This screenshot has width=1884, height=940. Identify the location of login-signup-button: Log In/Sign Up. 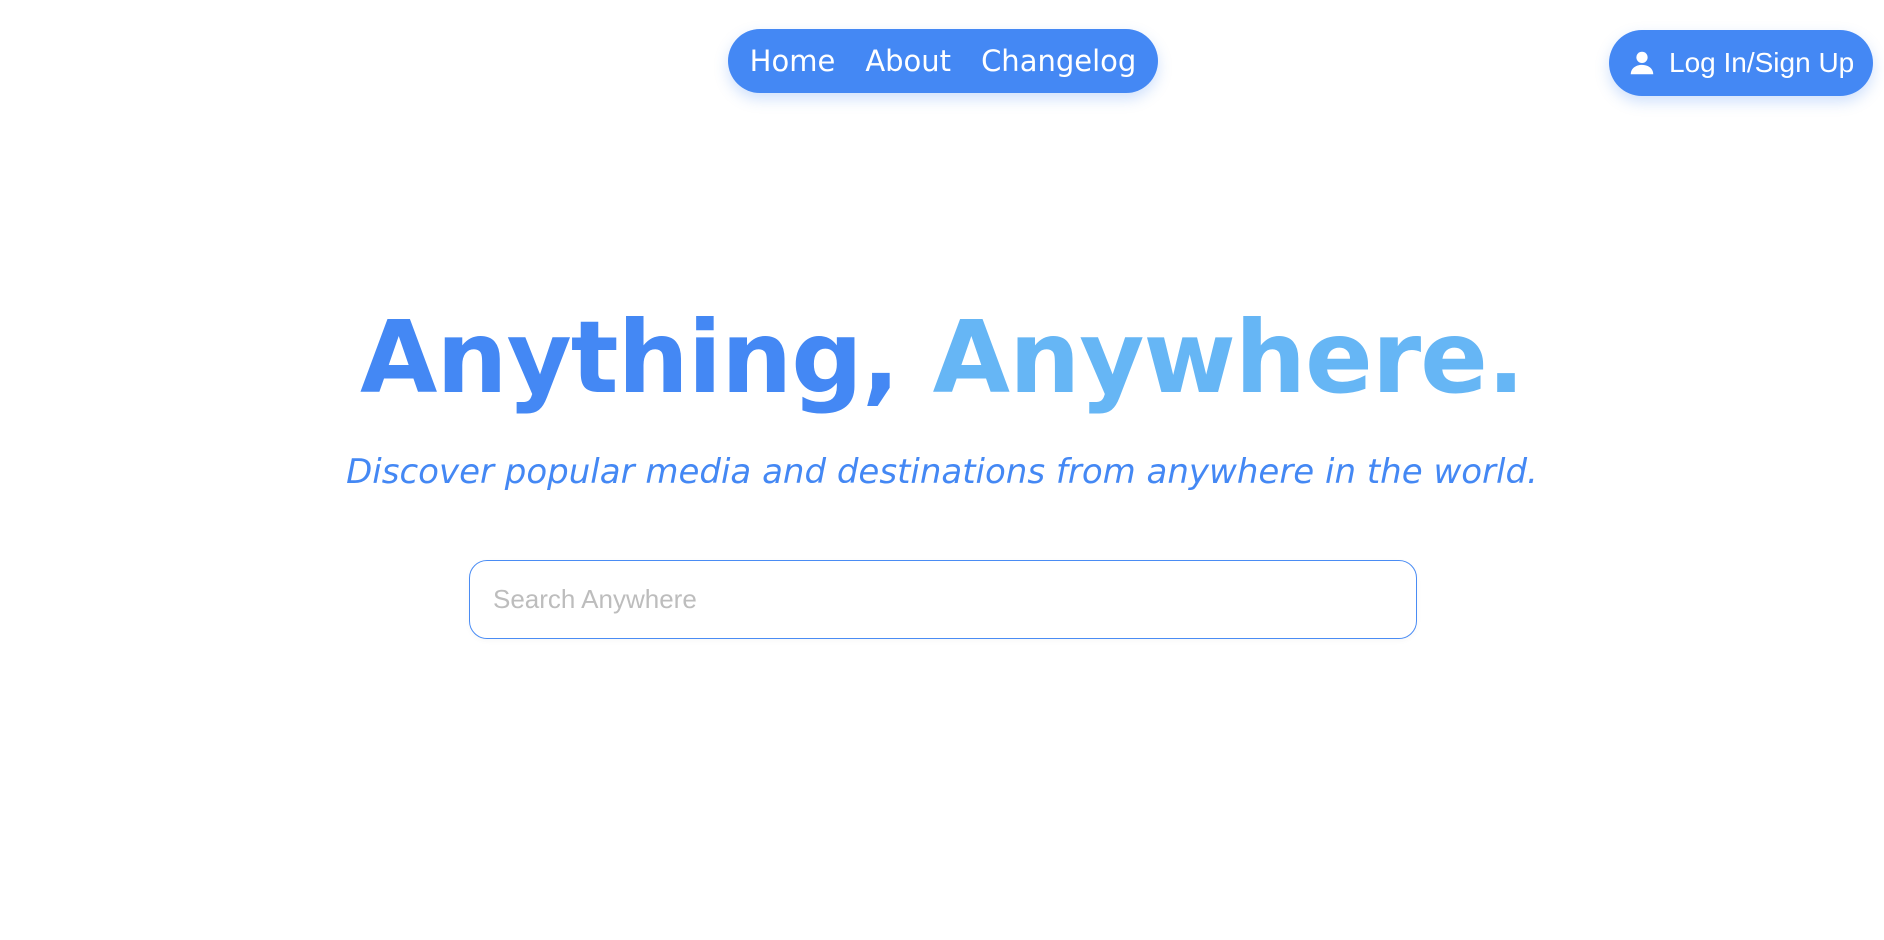
(1741, 63).